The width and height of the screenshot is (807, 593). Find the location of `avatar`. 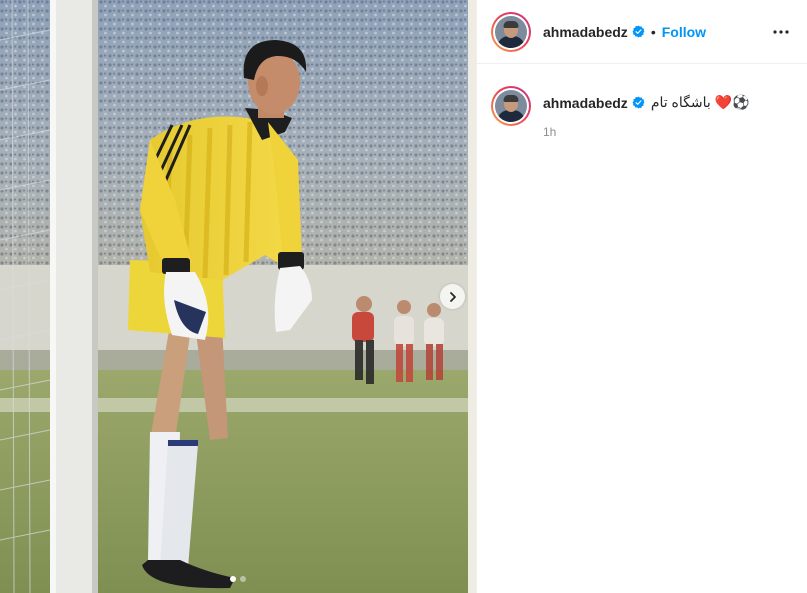

avatar is located at coordinates (511, 31).